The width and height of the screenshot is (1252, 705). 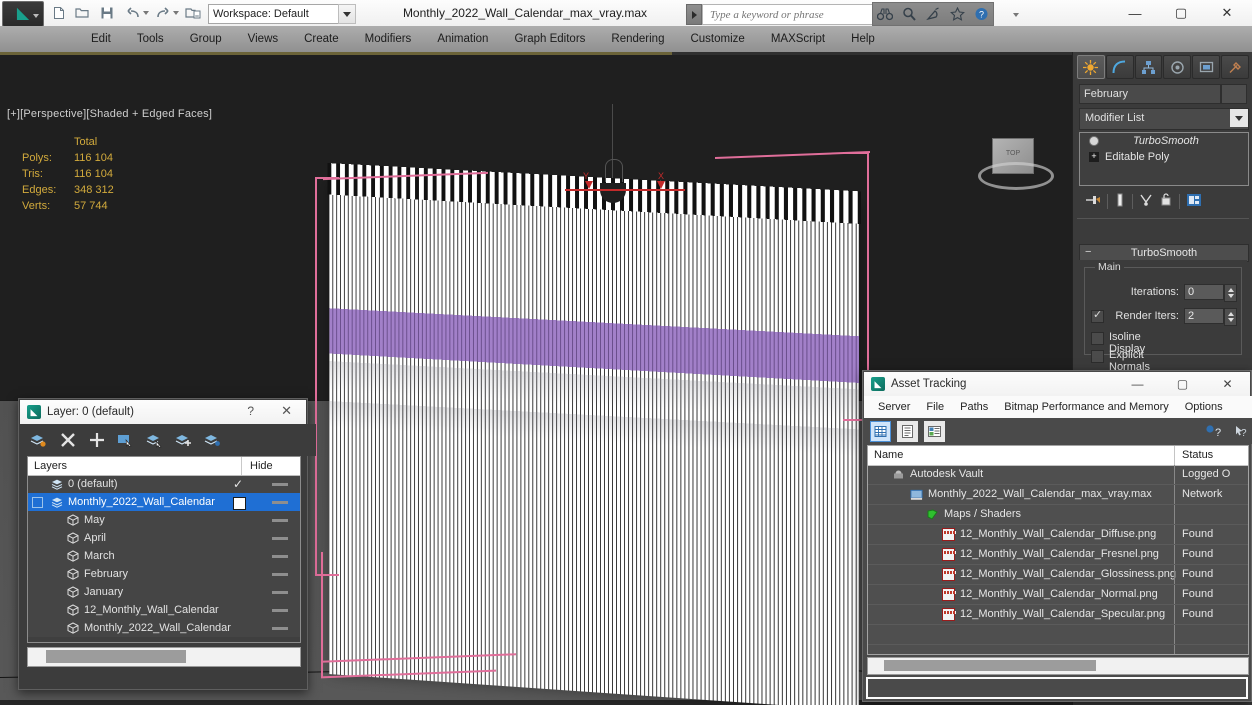 What do you see at coordinates (990, 665) in the screenshot?
I see `asset-scrollbar-thumb` at bounding box center [990, 665].